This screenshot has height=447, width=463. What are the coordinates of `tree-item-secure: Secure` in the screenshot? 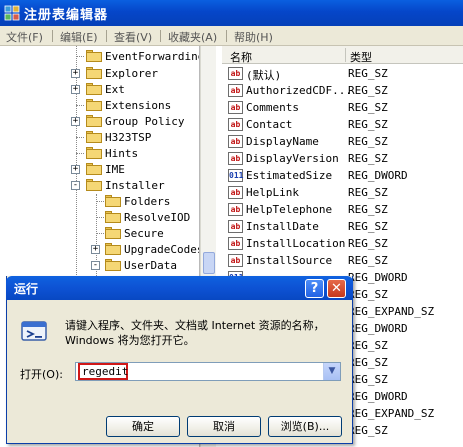 It's located at (144, 233).